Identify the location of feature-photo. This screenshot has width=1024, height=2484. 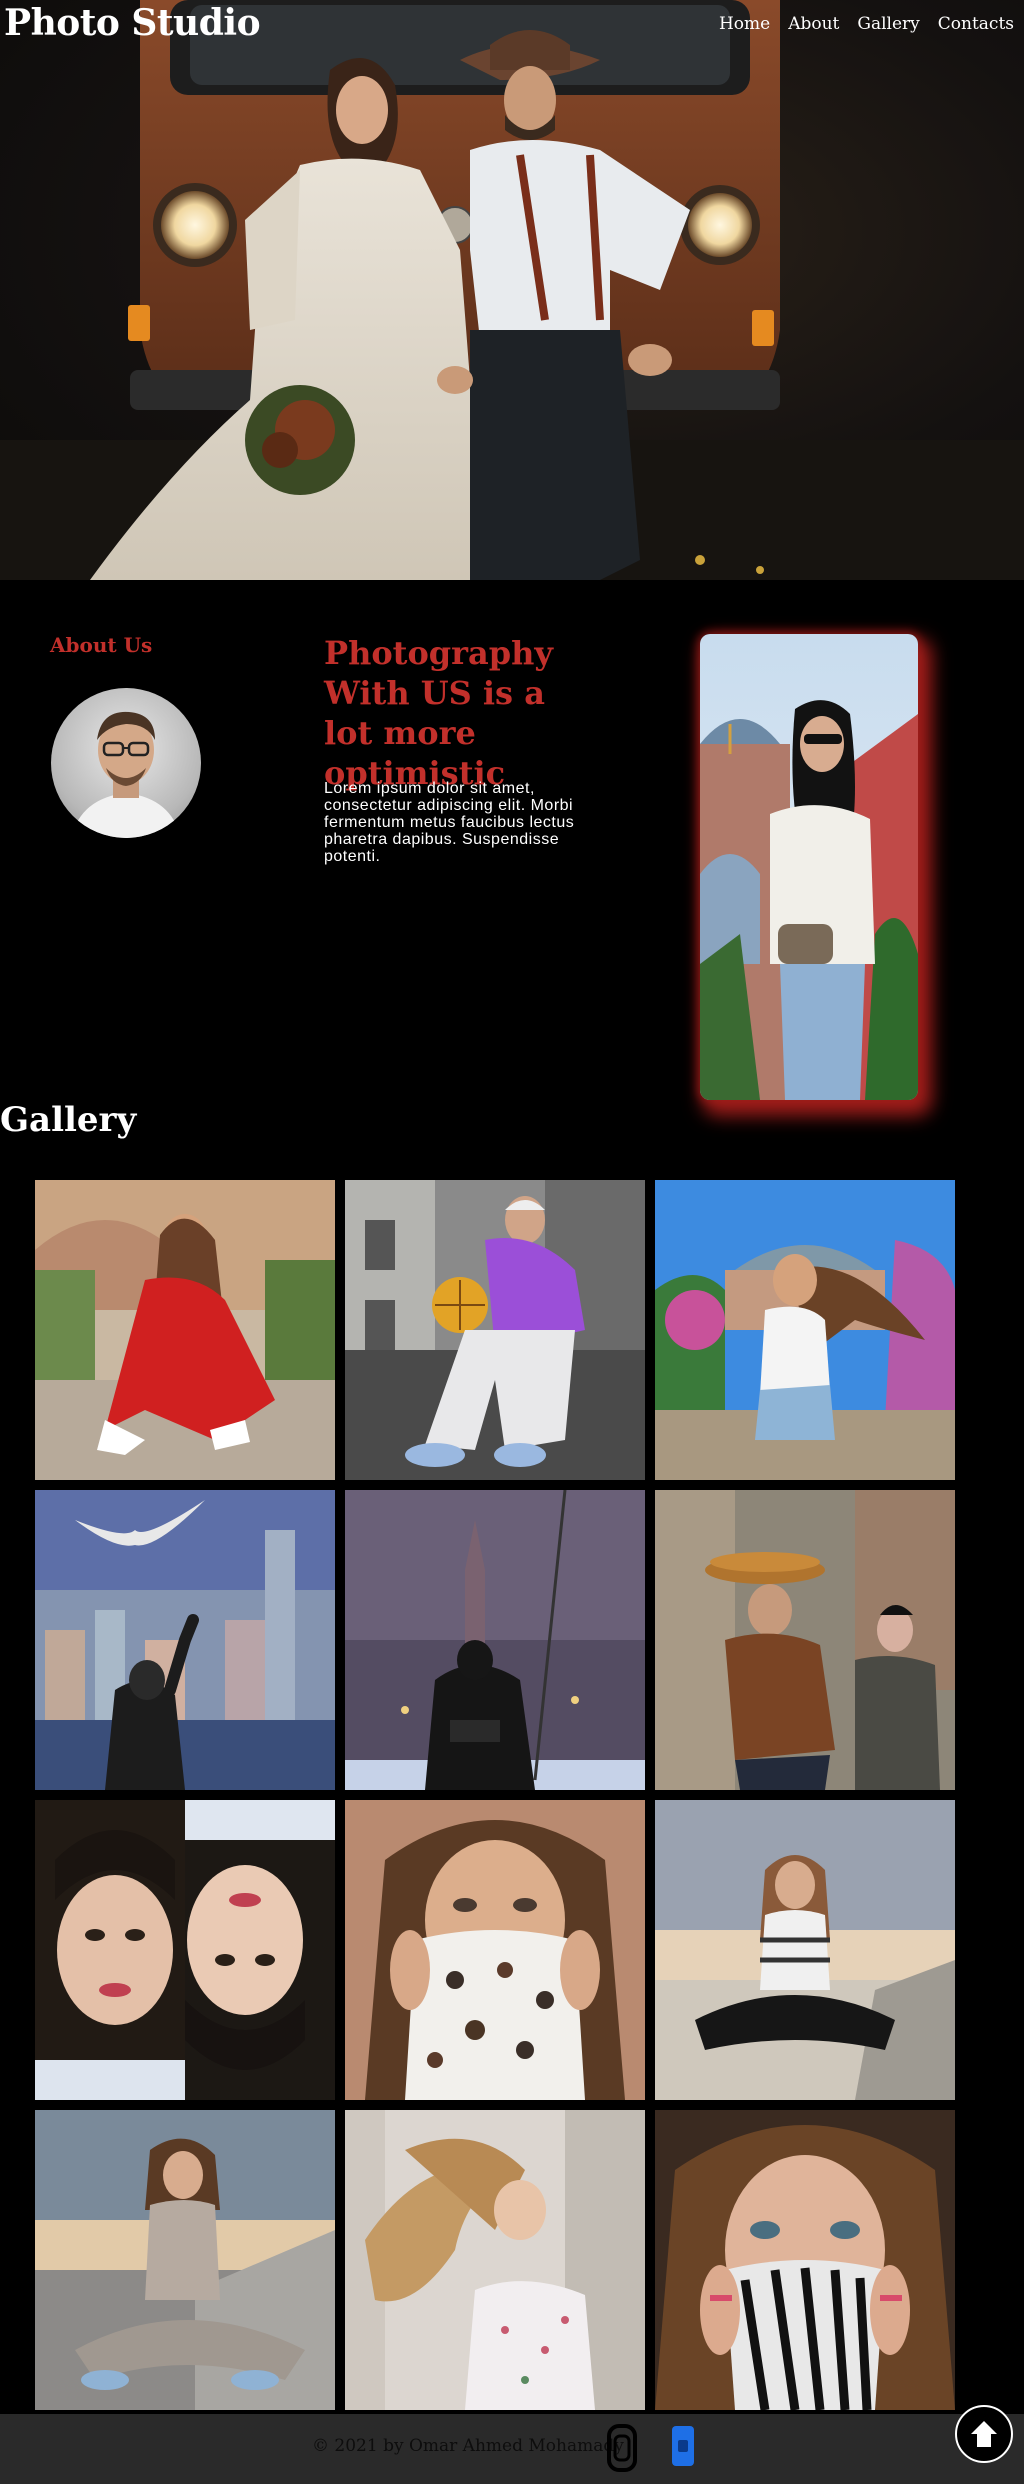
(809, 867).